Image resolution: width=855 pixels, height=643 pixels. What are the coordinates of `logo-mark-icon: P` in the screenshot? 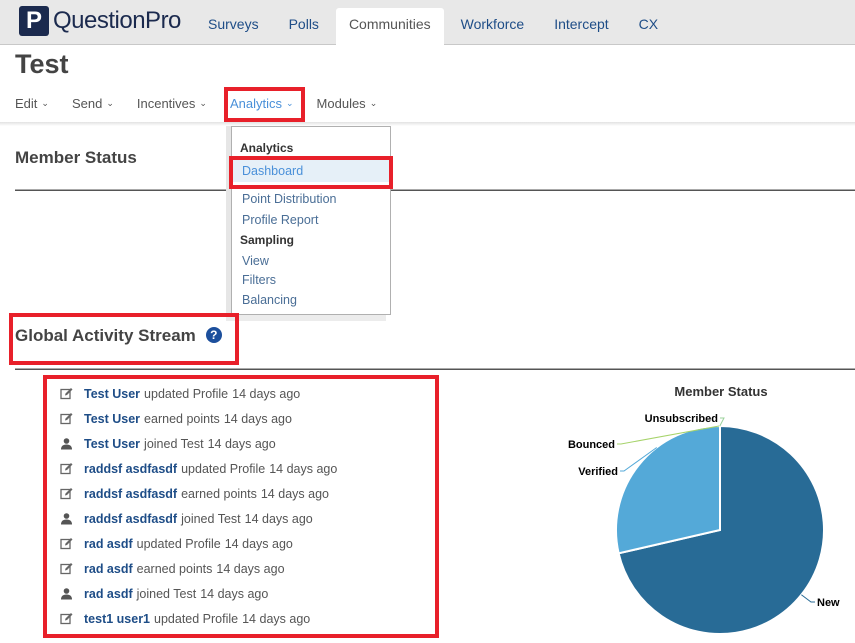 It's located at (34, 21).